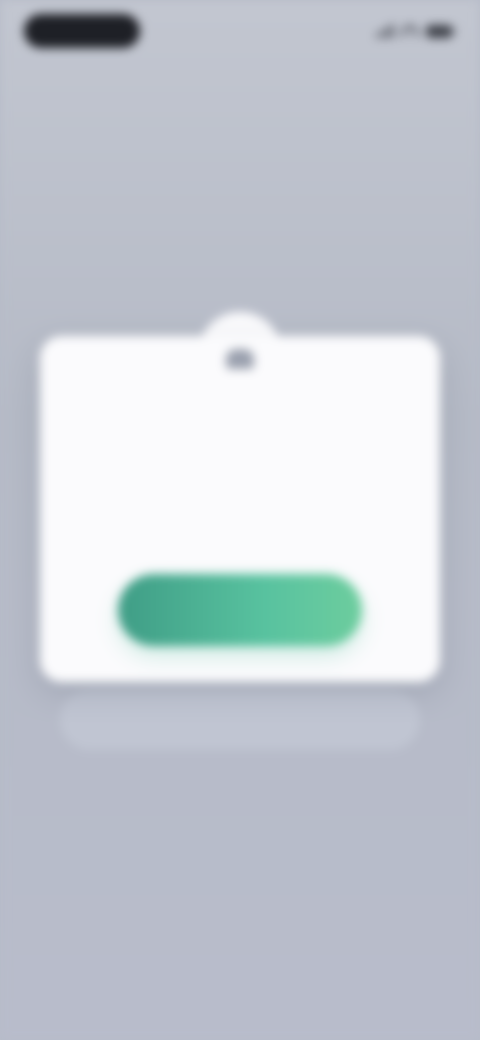 The height and width of the screenshot is (1040, 480). Describe the element at coordinates (82, 31) in the screenshot. I see `status-time-pill` at that location.